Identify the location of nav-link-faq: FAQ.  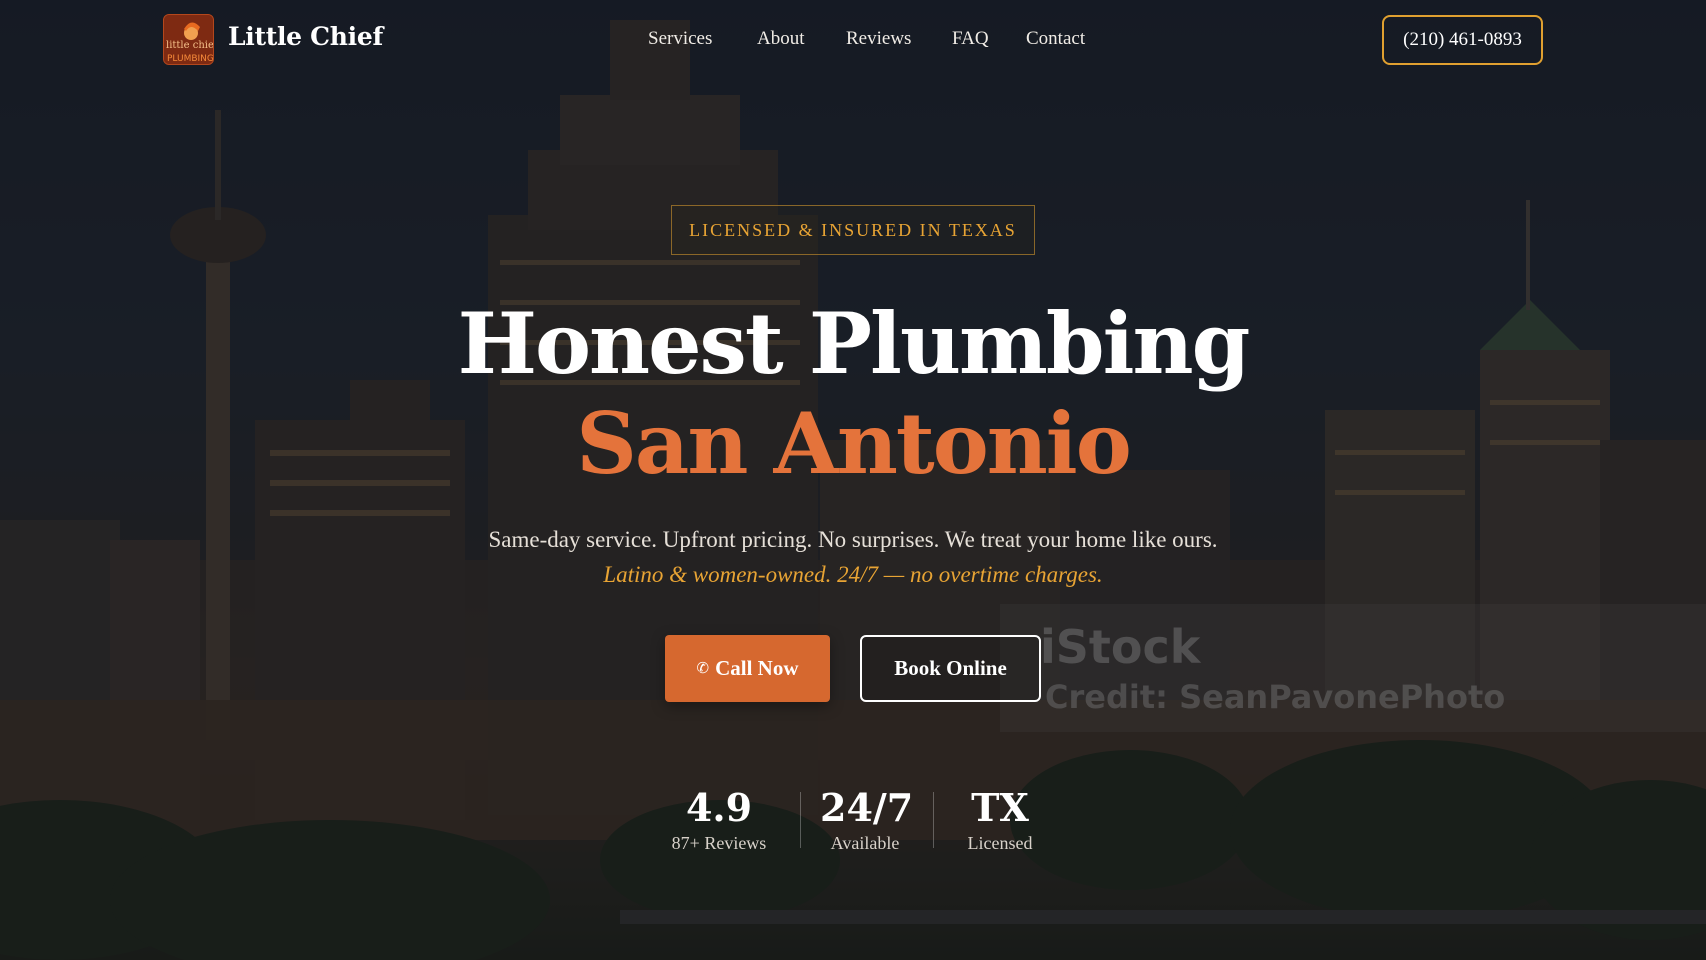
(989, 39).